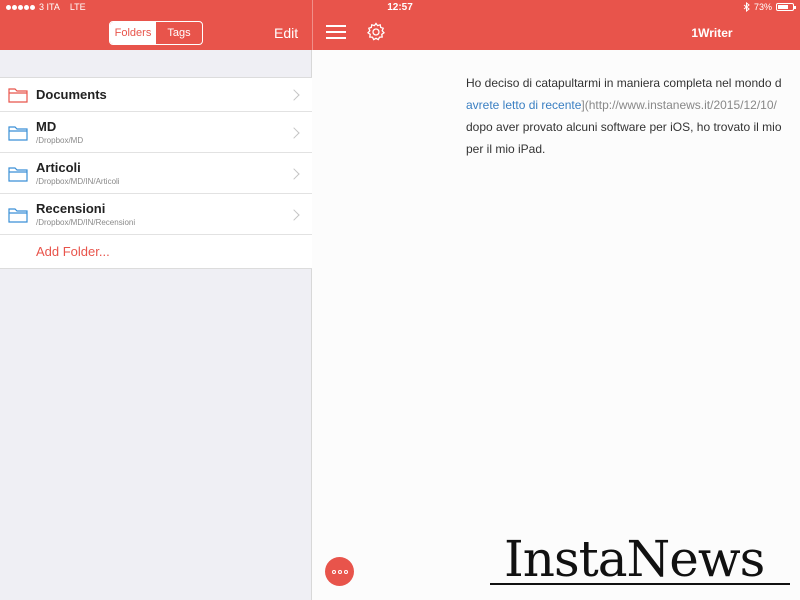 The height and width of the screenshot is (600, 800). What do you see at coordinates (60, 140) in the screenshot?
I see `folder-path: /Dropbox/MD` at bounding box center [60, 140].